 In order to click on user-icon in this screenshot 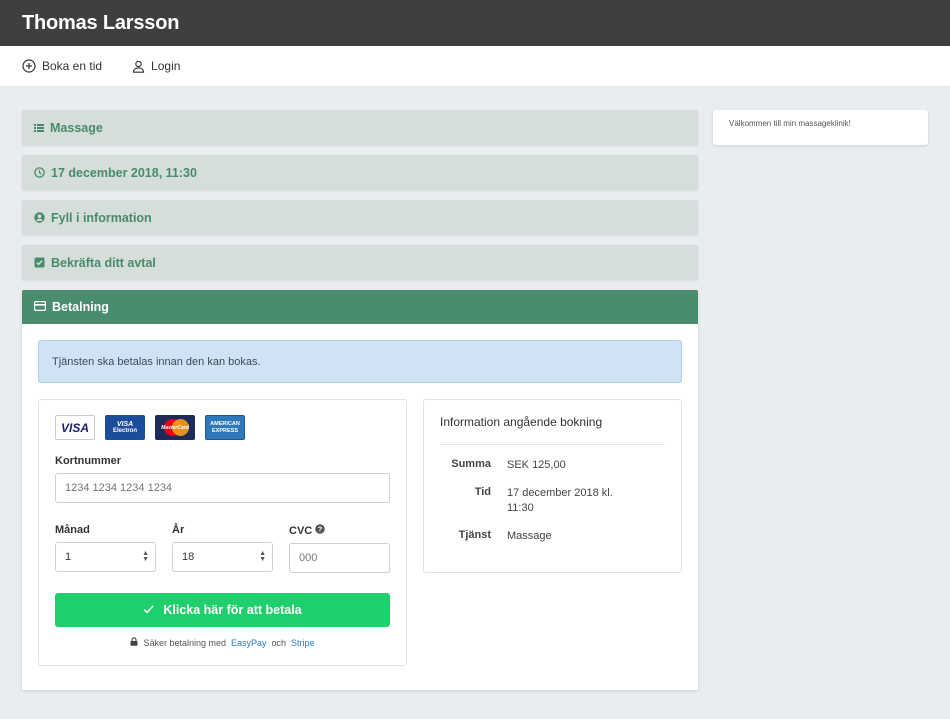, I will do `click(138, 66)`.